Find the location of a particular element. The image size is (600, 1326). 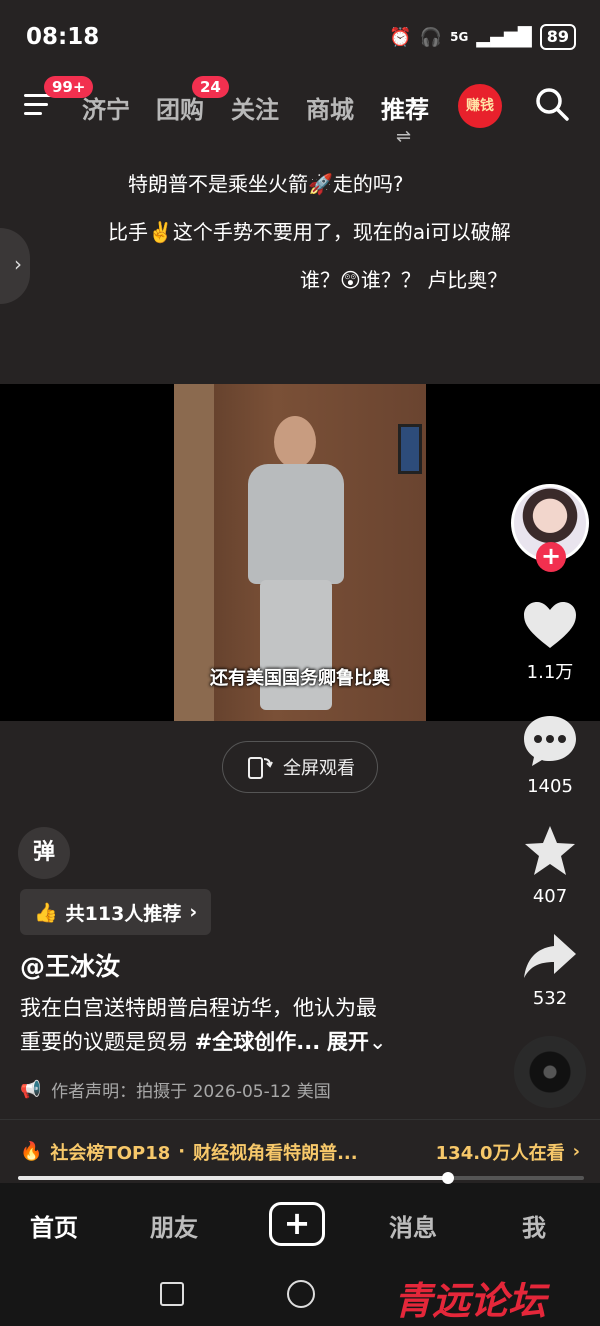

fullscreen-button: 全屏观看 is located at coordinates (300, 767).